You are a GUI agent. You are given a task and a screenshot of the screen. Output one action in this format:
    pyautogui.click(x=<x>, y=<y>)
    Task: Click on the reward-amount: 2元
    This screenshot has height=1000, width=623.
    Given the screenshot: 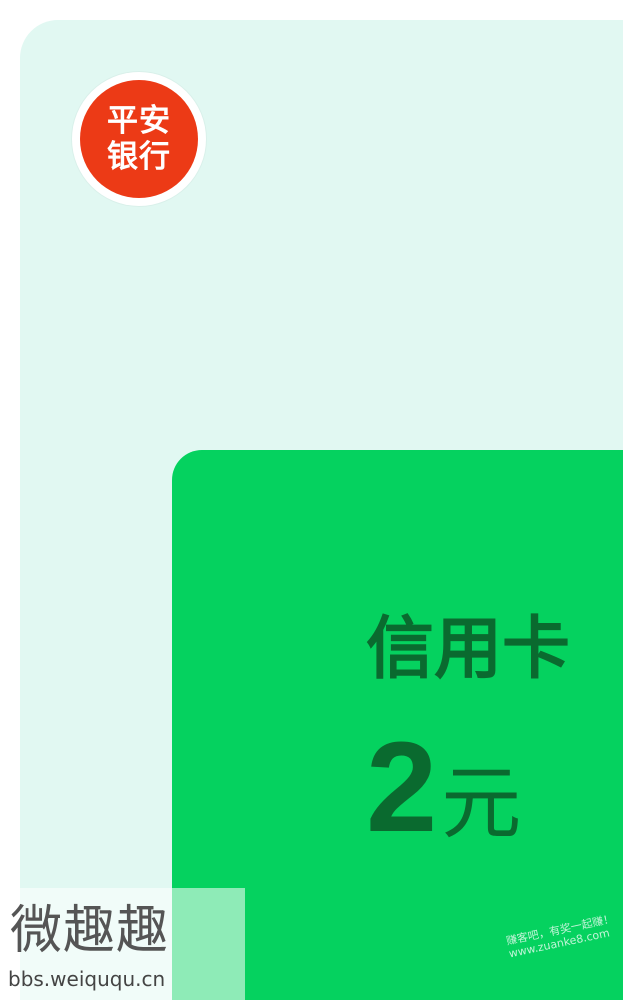 What is the action you would take?
    pyautogui.click(x=443, y=796)
    